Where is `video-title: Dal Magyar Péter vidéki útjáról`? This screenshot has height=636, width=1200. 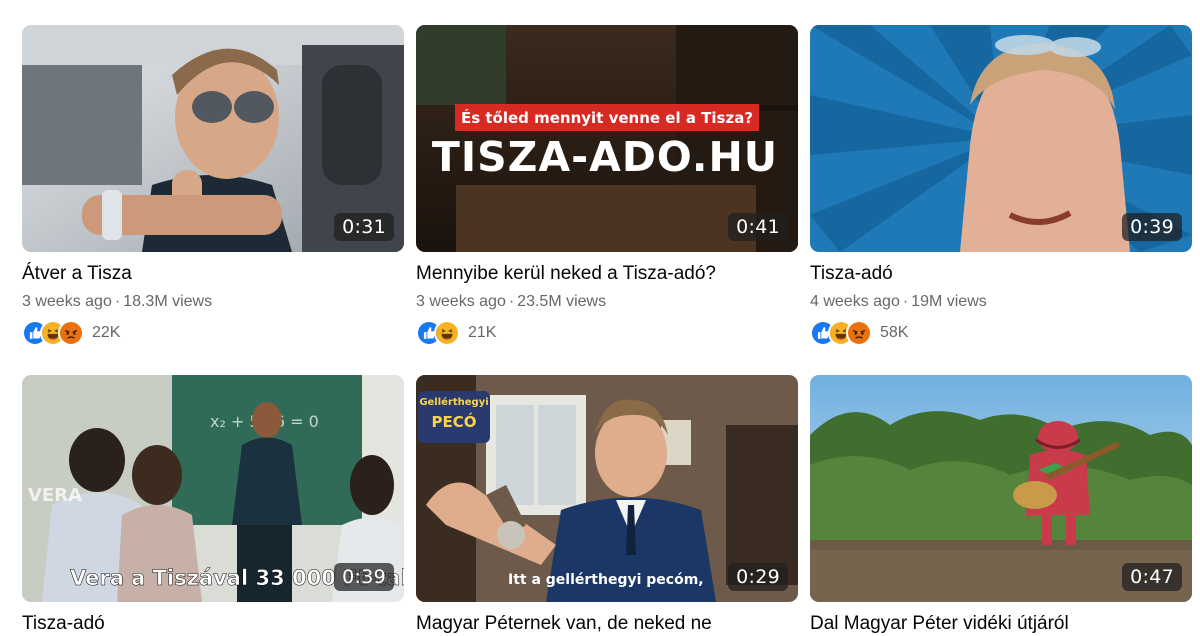 video-title: Dal Magyar Péter vidéki útjáról is located at coordinates (1001, 624).